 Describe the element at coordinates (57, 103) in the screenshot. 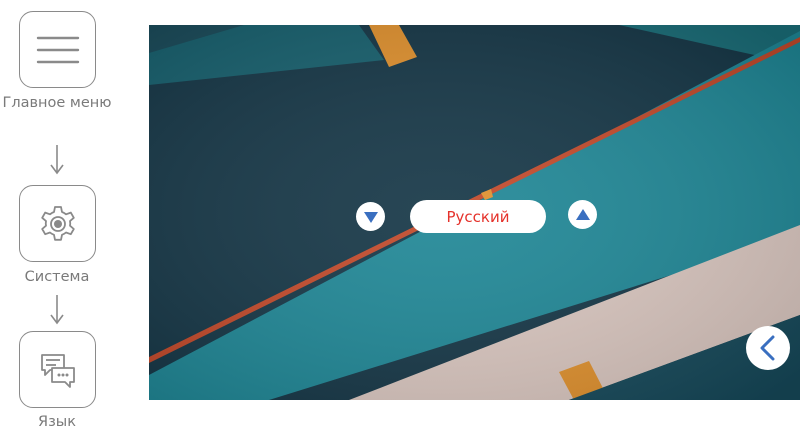

I see `main-menu-label: Главное меню` at that location.